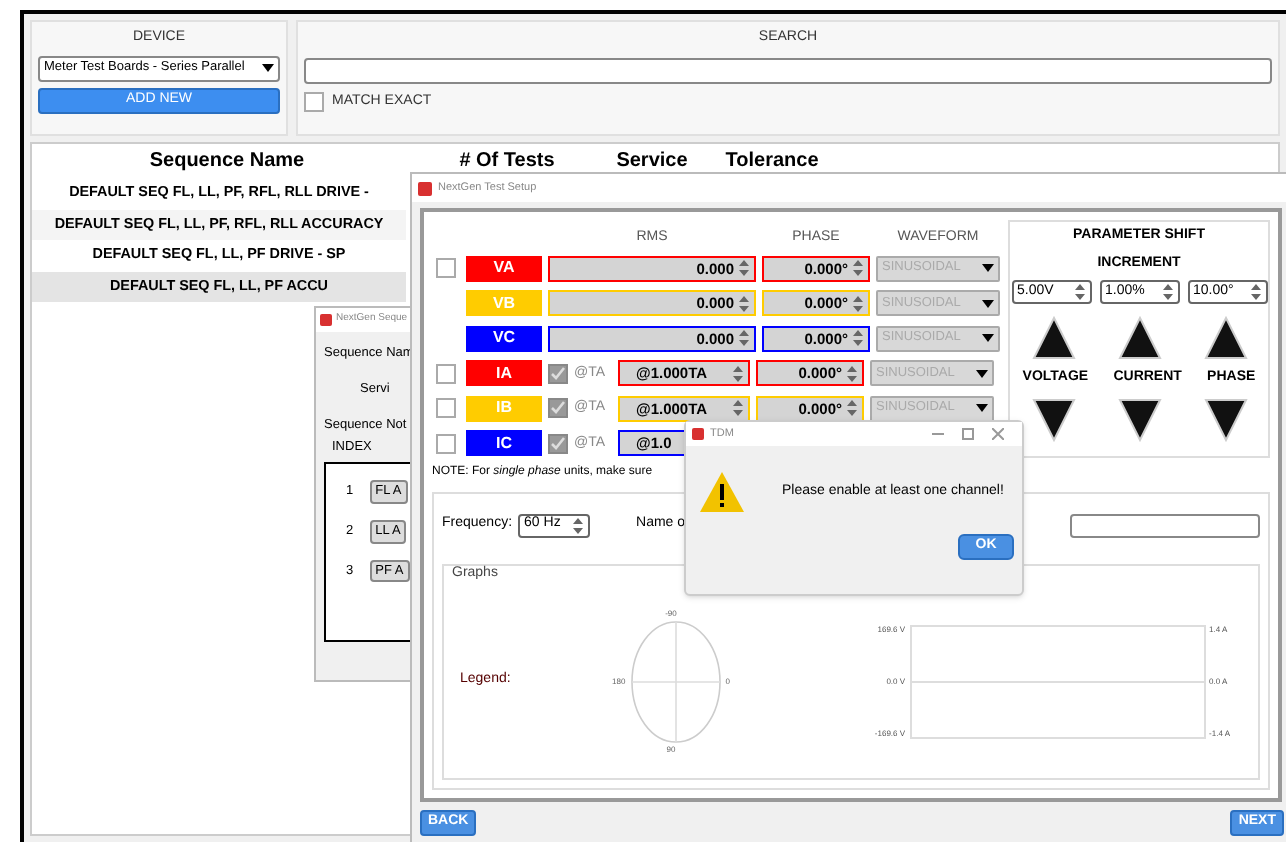 The width and height of the screenshot is (1286, 842). I want to click on channel-label: IB, so click(504, 408).